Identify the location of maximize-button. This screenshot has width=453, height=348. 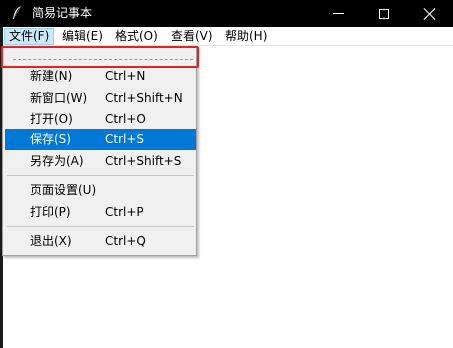
(384, 13).